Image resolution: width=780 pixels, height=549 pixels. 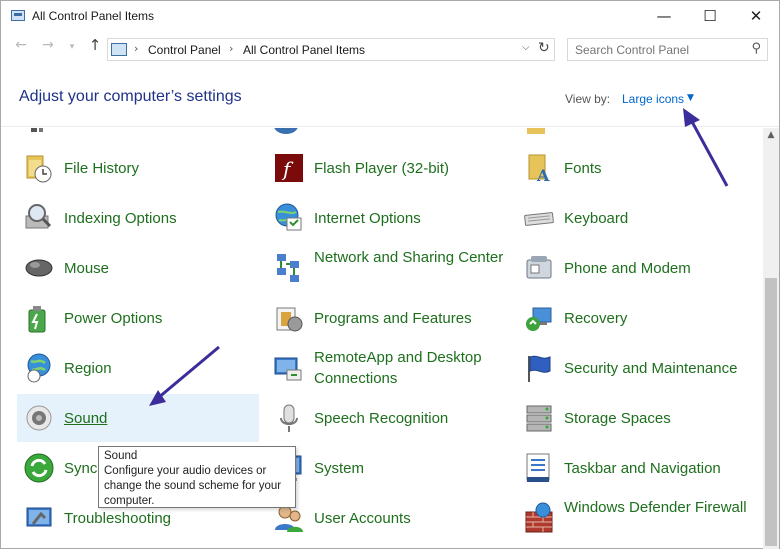 What do you see at coordinates (411, 468) in the screenshot?
I see `item-label: System` at bounding box center [411, 468].